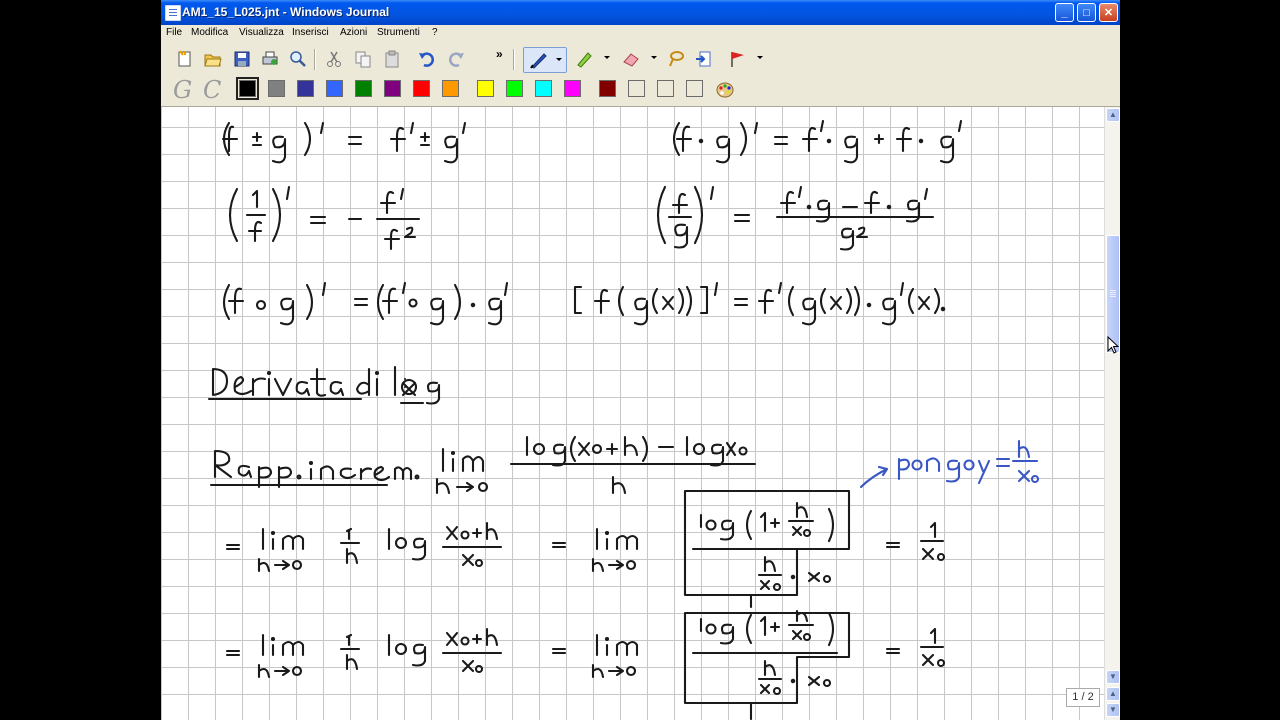  What do you see at coordinates (1108, 12) in the screenshot?
I see `close-button: ✕` at bounding box center [1108, 12].